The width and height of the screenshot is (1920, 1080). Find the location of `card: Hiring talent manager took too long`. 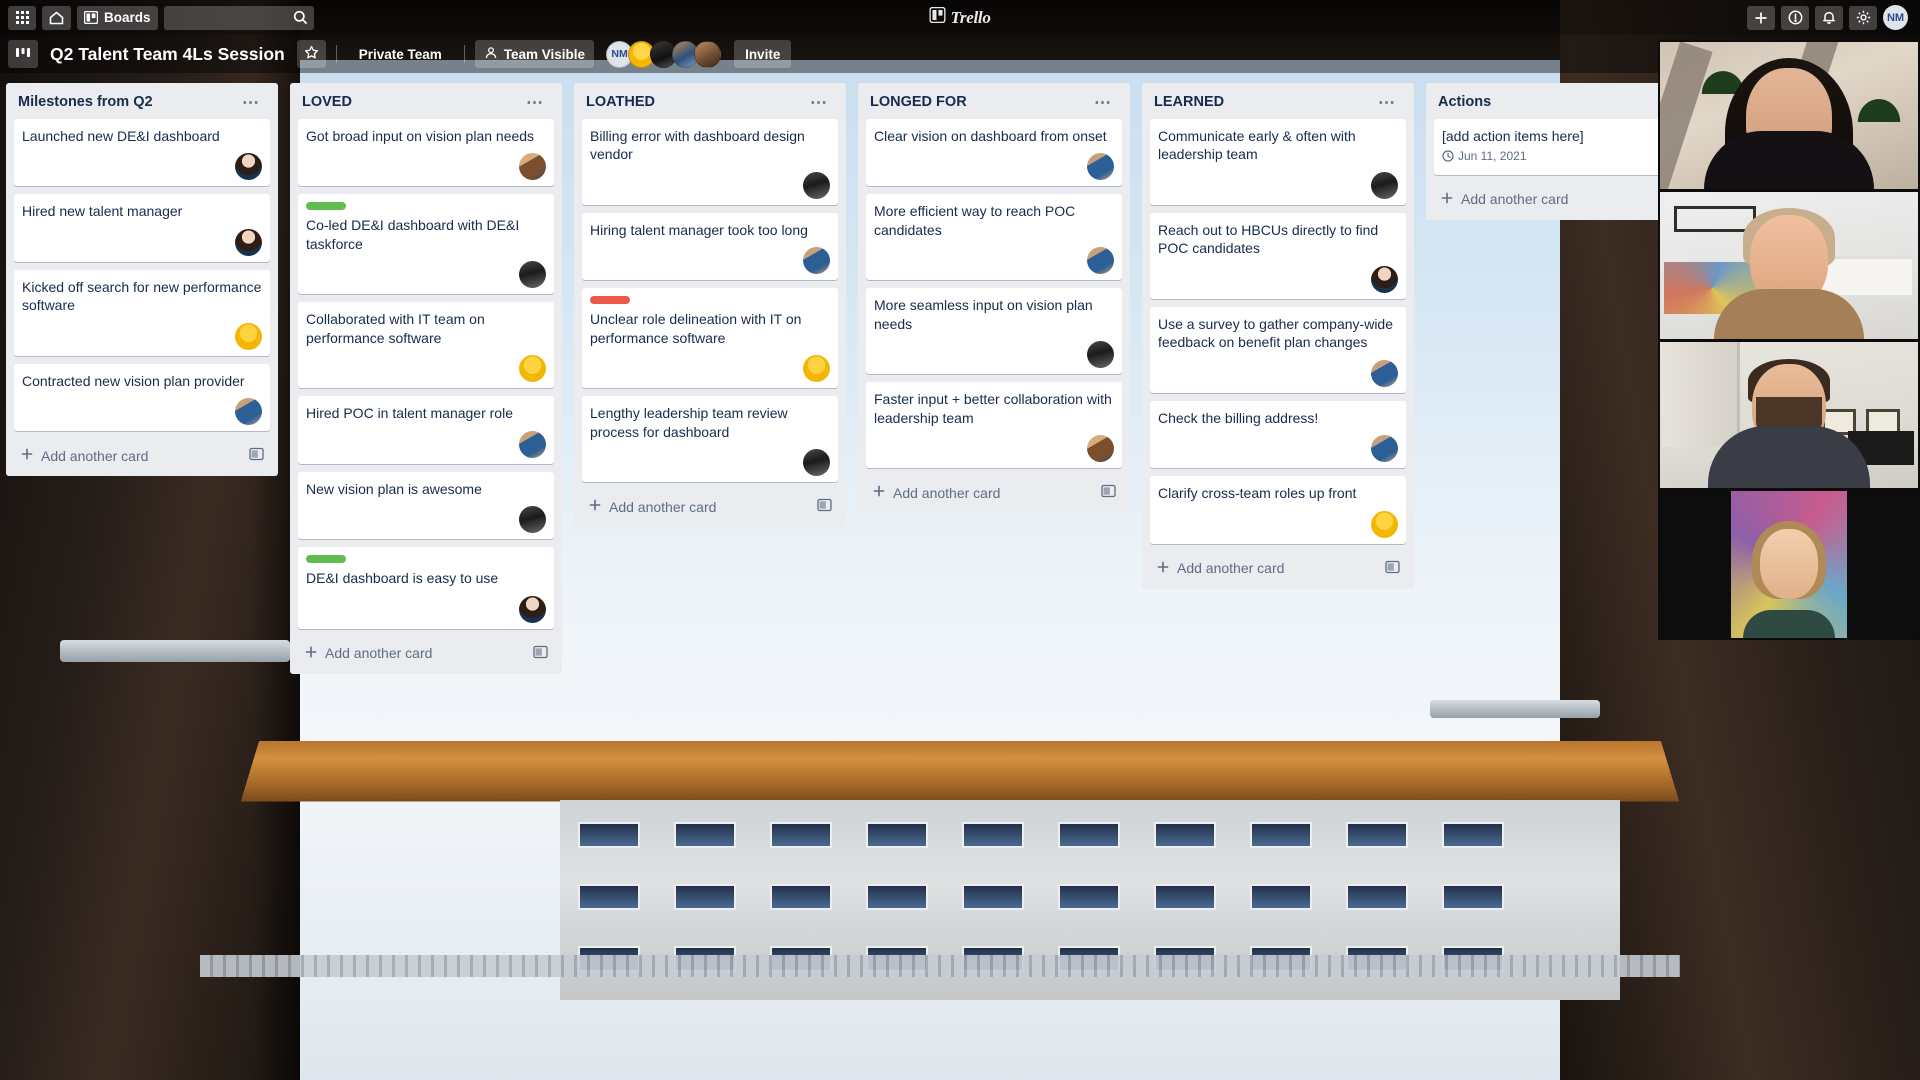

card: Hiring talent manager took too long is located at coordinates (710, 246).